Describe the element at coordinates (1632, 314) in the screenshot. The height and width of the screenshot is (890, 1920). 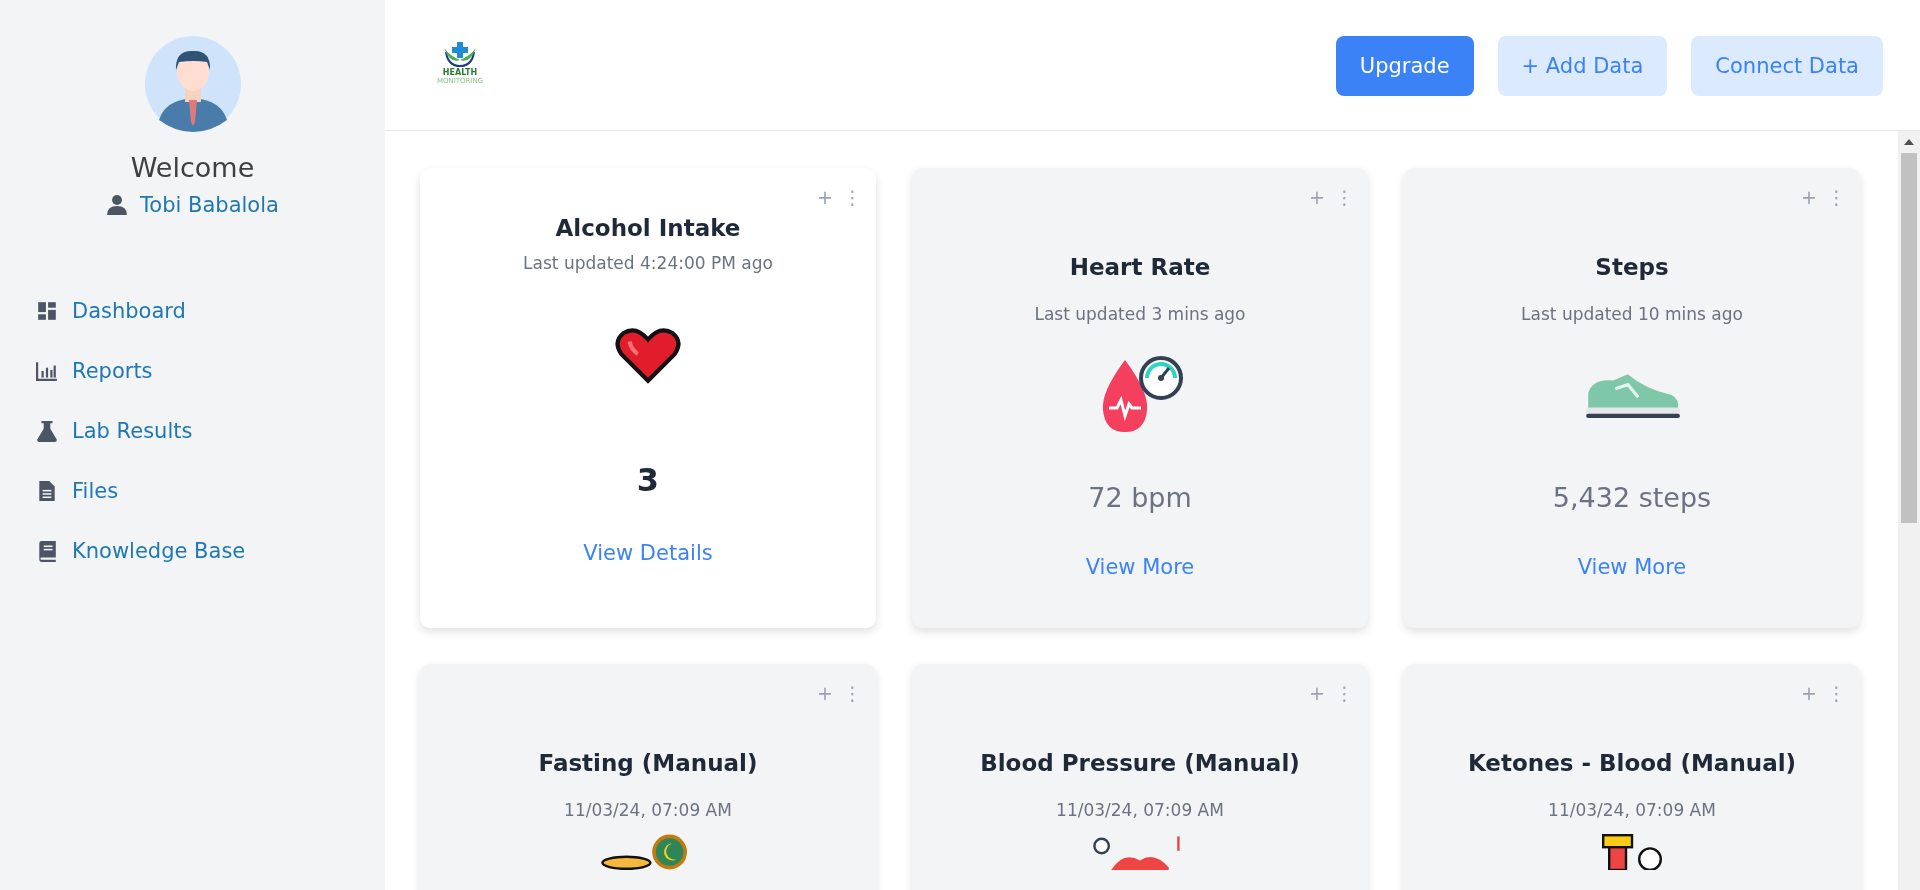
I see `last-updated: Last updated 10 mins ago` at that location.